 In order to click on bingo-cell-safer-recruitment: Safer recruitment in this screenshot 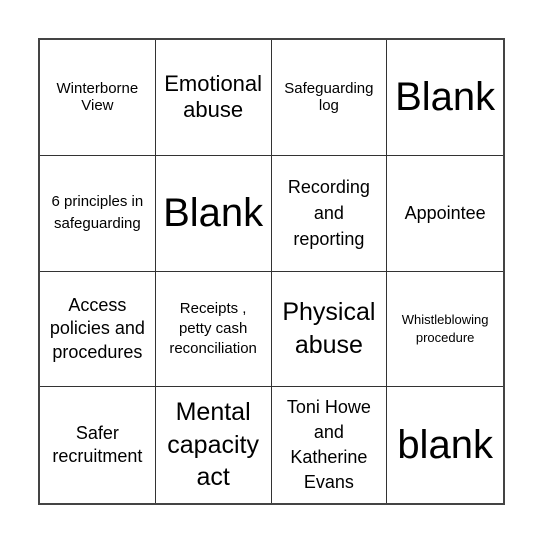, I will do `click(98, 445)`.